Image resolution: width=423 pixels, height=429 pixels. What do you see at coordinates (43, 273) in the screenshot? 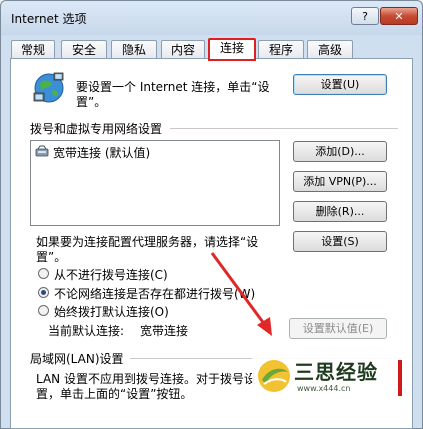
I see `radio-never-dial` at bounding box center [43, 273].